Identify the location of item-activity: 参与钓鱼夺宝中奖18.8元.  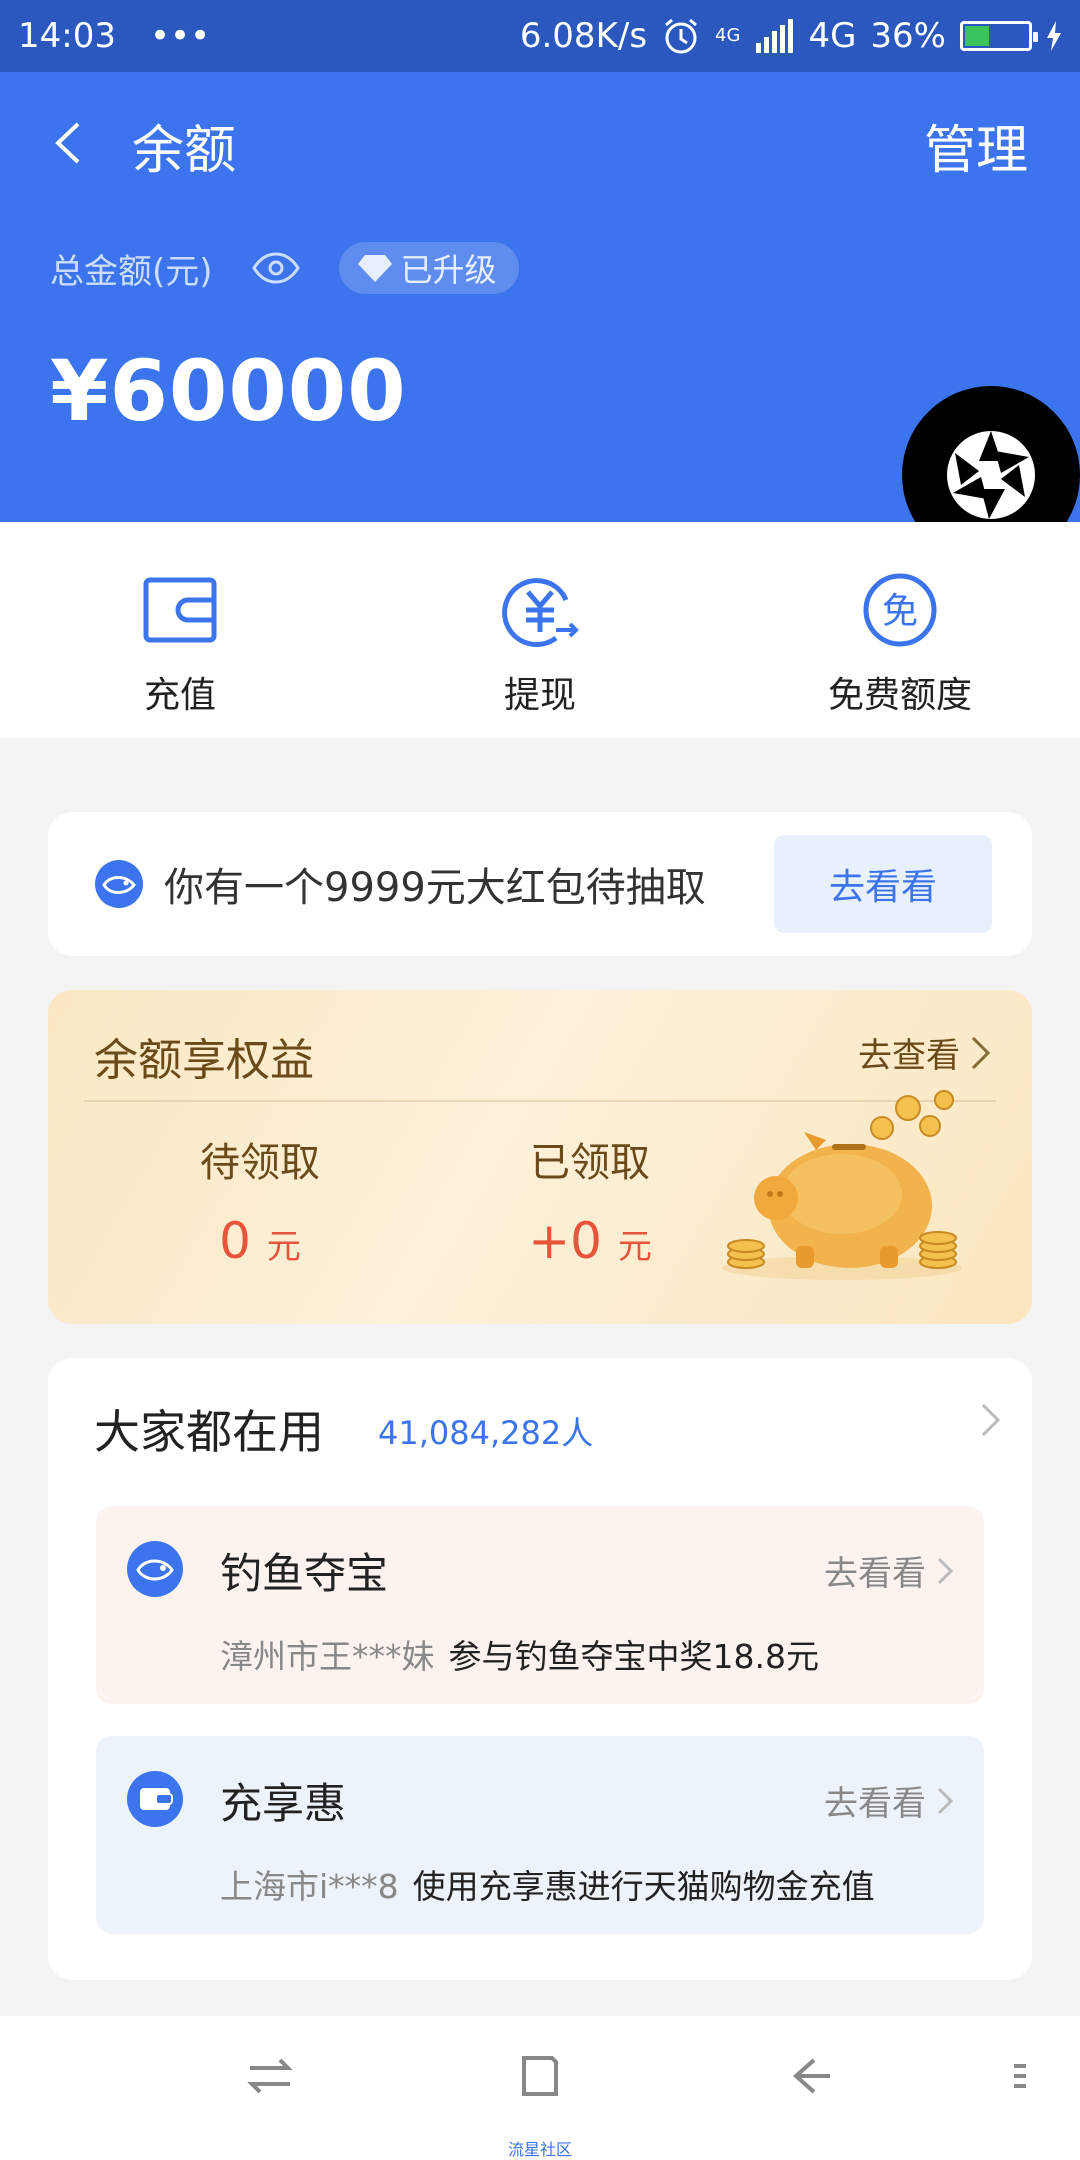
(633, 1656).